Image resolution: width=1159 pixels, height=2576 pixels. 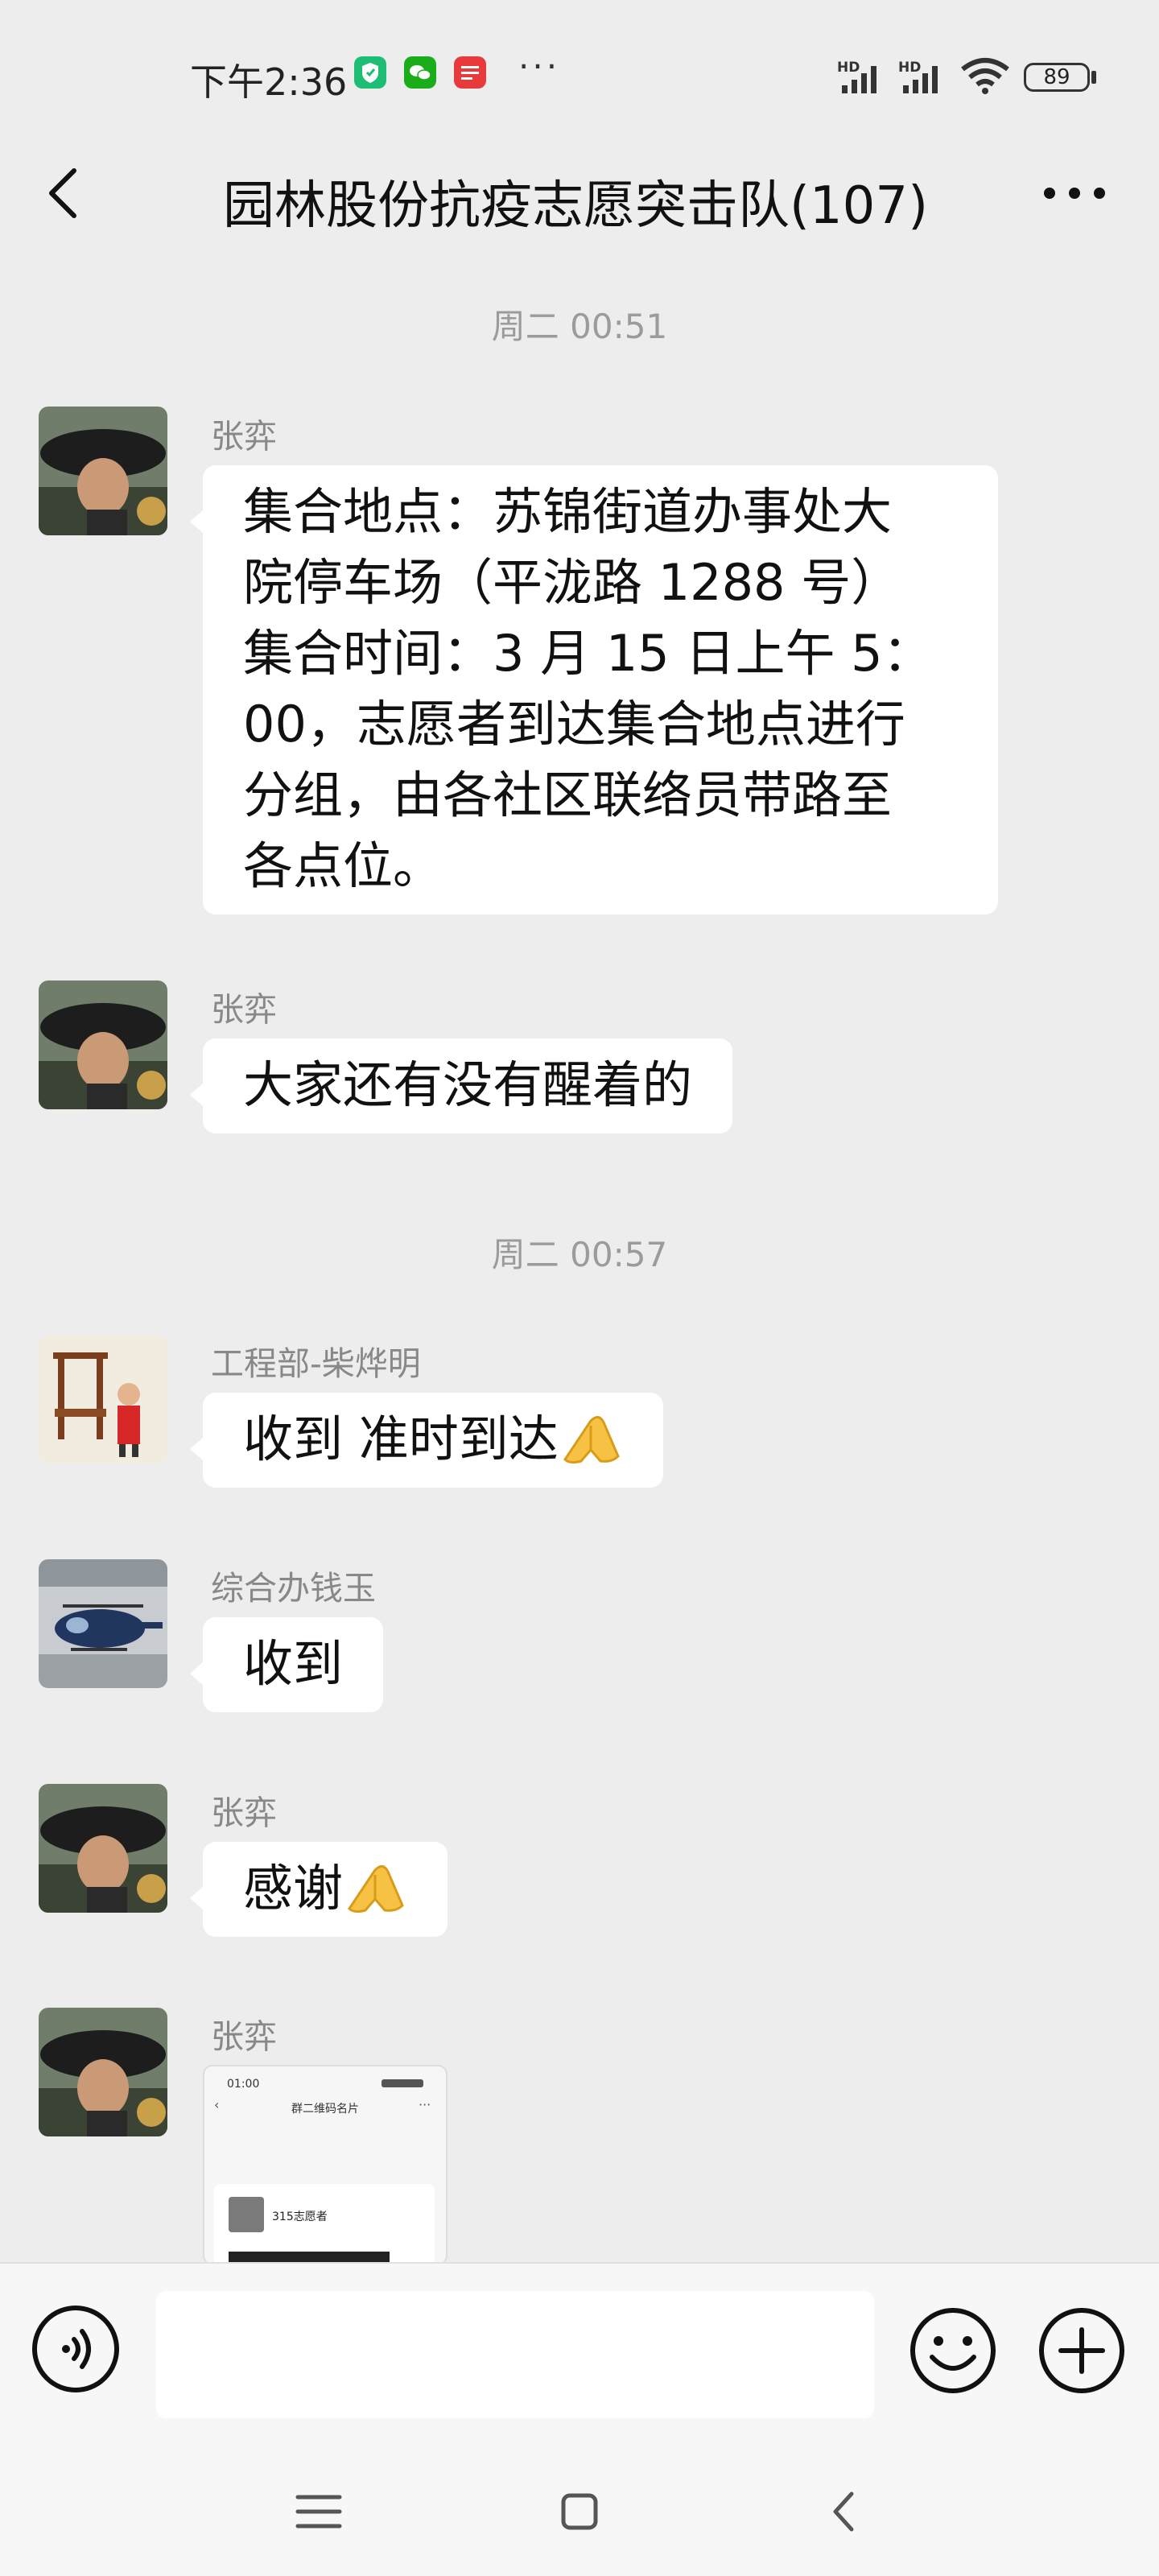 What do you see at coordinates (515, 2354) in the screenshot?
I see `message-input` at bounding box center [515, 2354].